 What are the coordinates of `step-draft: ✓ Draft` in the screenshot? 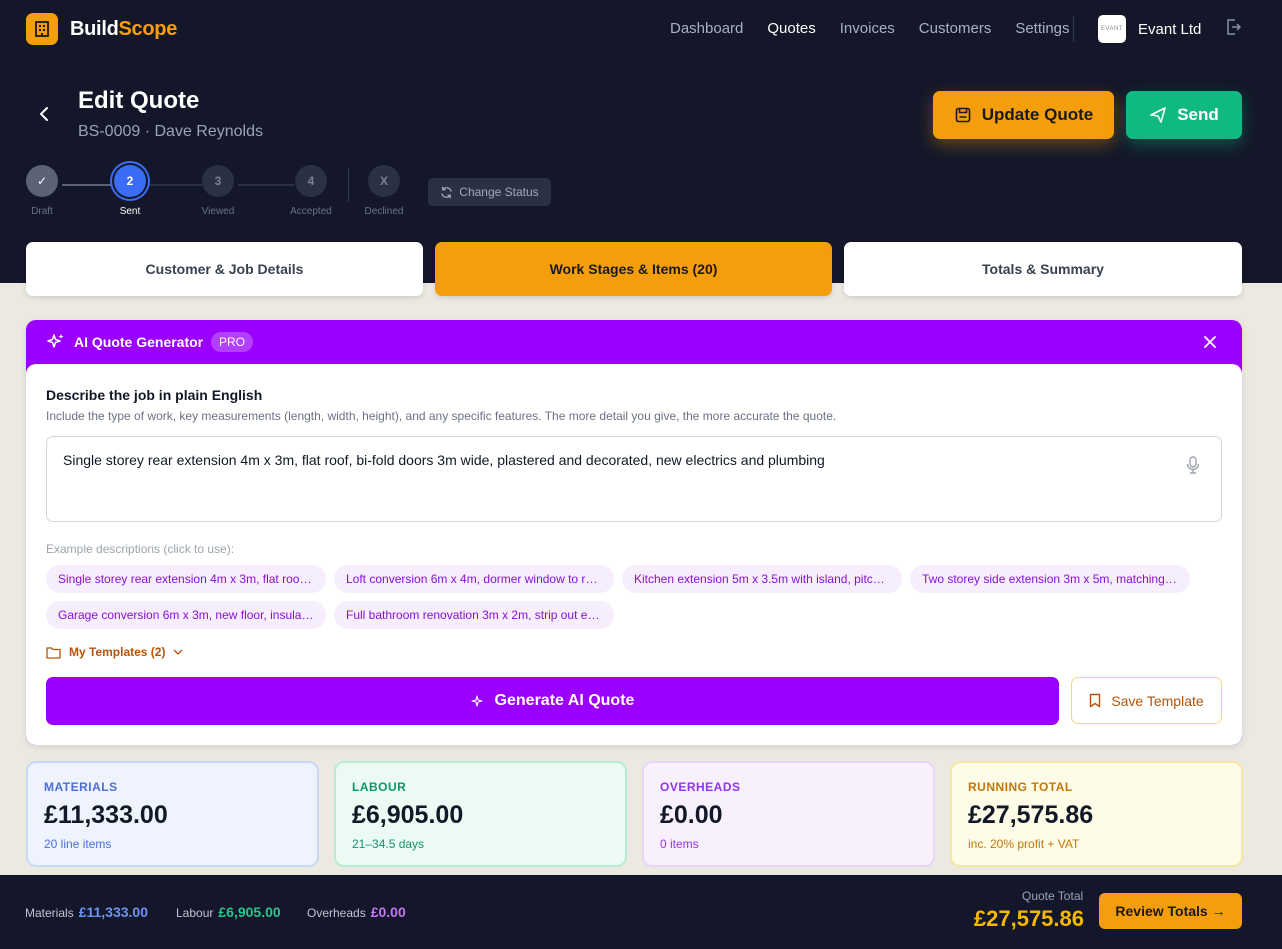 It's located at (42, 191).